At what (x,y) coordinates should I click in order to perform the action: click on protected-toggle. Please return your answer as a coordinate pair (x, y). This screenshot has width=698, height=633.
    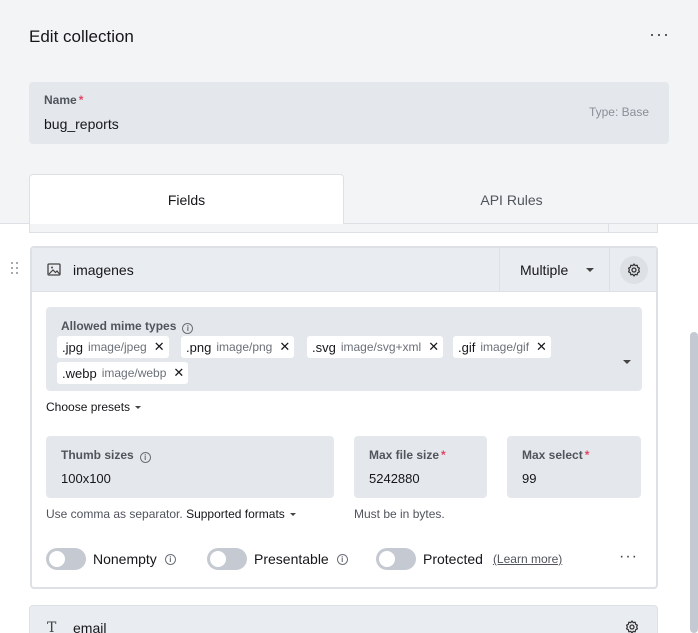
    Looking at the image, I should click on (396, 559).